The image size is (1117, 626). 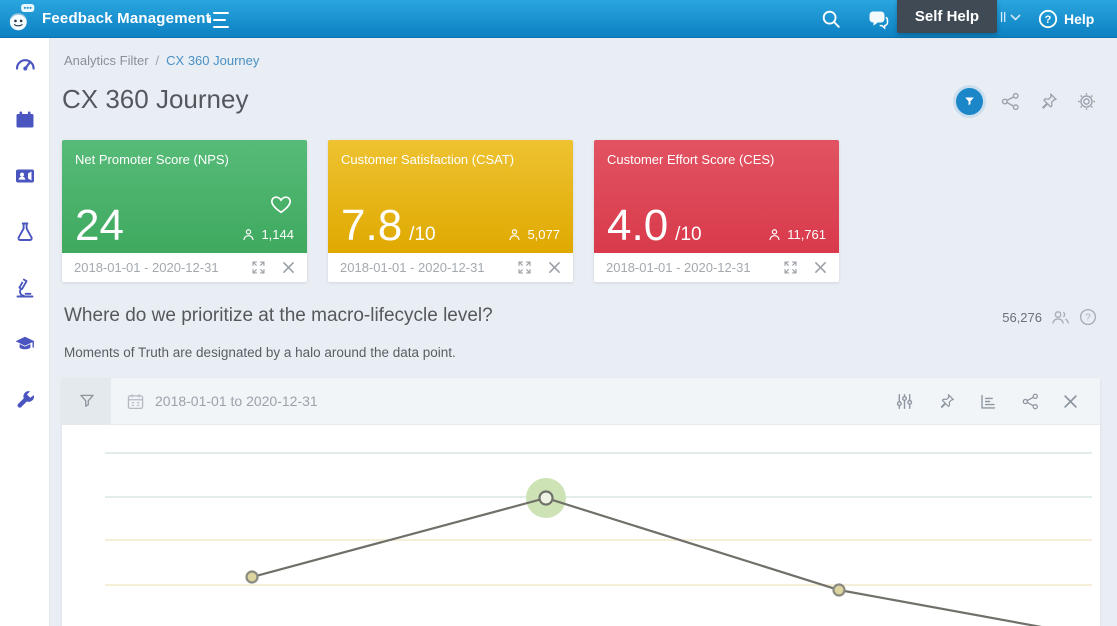 What do you see at coordinates (878, 20) in the screenshot?
I see `chat-icon` at bounding box center [878, 20].